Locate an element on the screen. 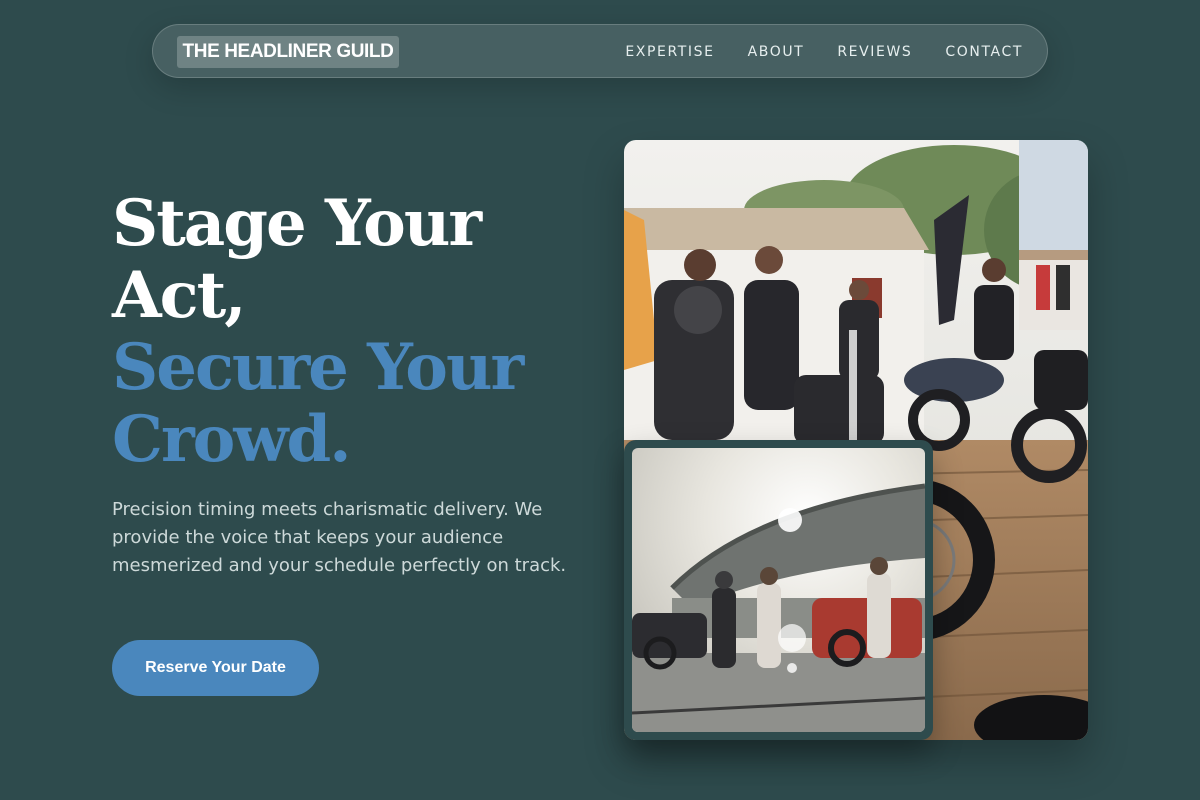 The height and width of the screenshot is (800, 1200). inset-photo-frame is located at coordinates (778, 590).